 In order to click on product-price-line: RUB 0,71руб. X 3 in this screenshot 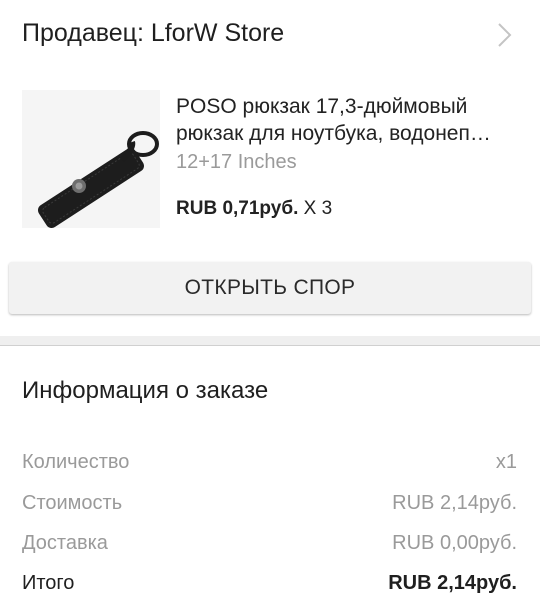, I will do `click(254, 209)`.